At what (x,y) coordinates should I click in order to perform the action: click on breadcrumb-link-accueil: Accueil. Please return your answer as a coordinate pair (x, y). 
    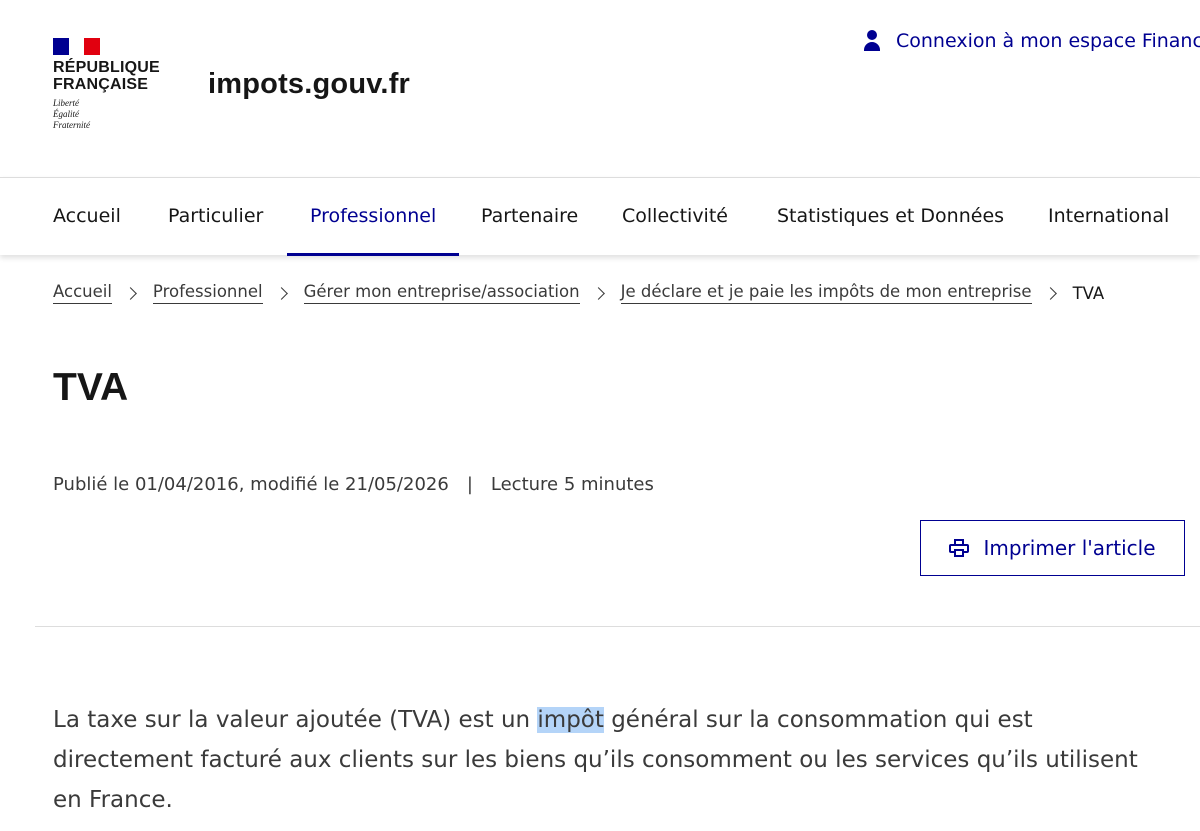
    Looking at the image, I should click on (82, 293).